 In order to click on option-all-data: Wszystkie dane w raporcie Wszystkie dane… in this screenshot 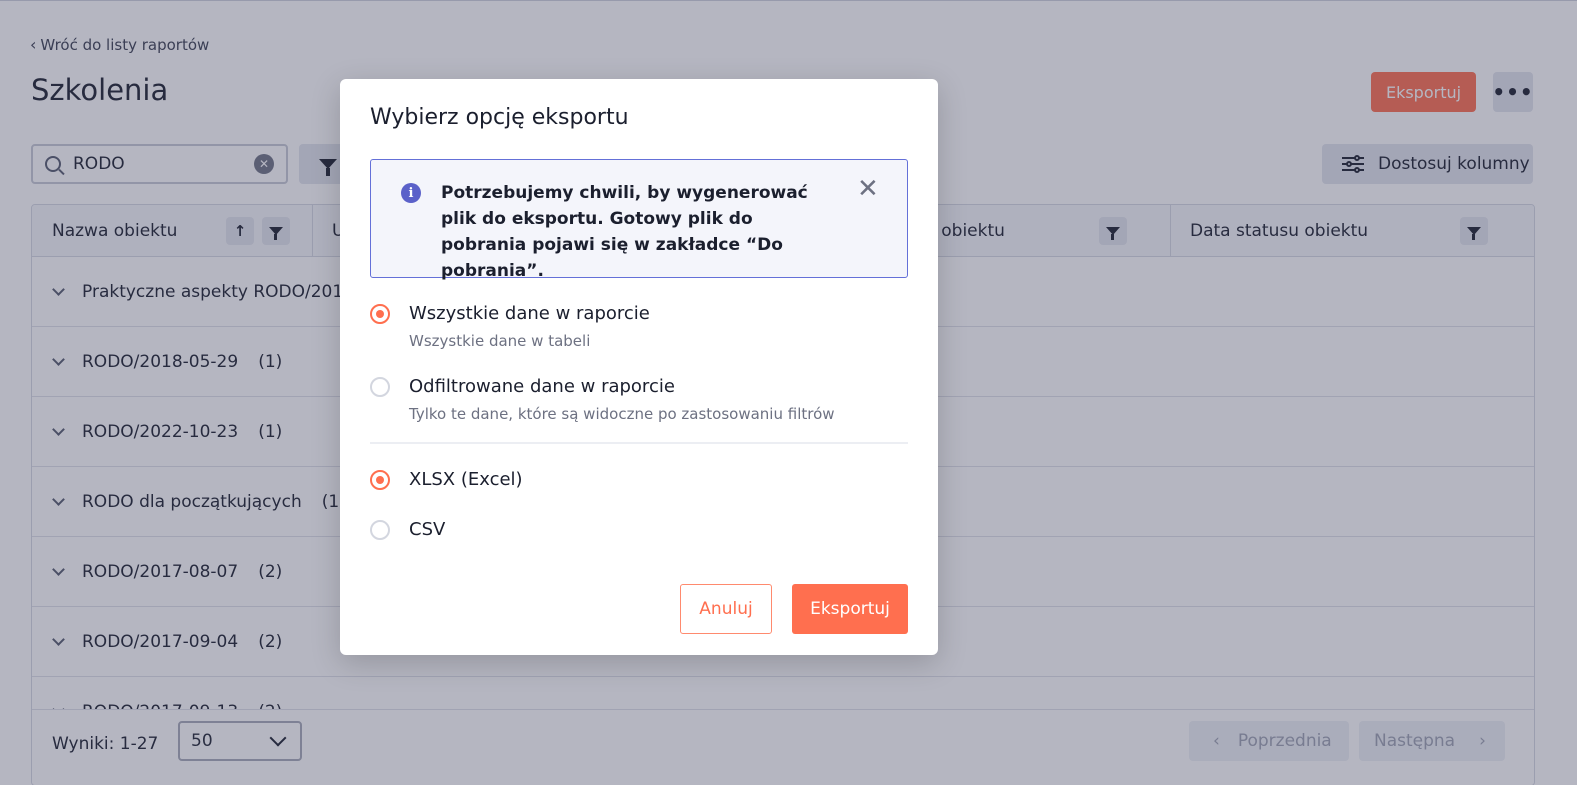, I will do `click(510, 326)`.